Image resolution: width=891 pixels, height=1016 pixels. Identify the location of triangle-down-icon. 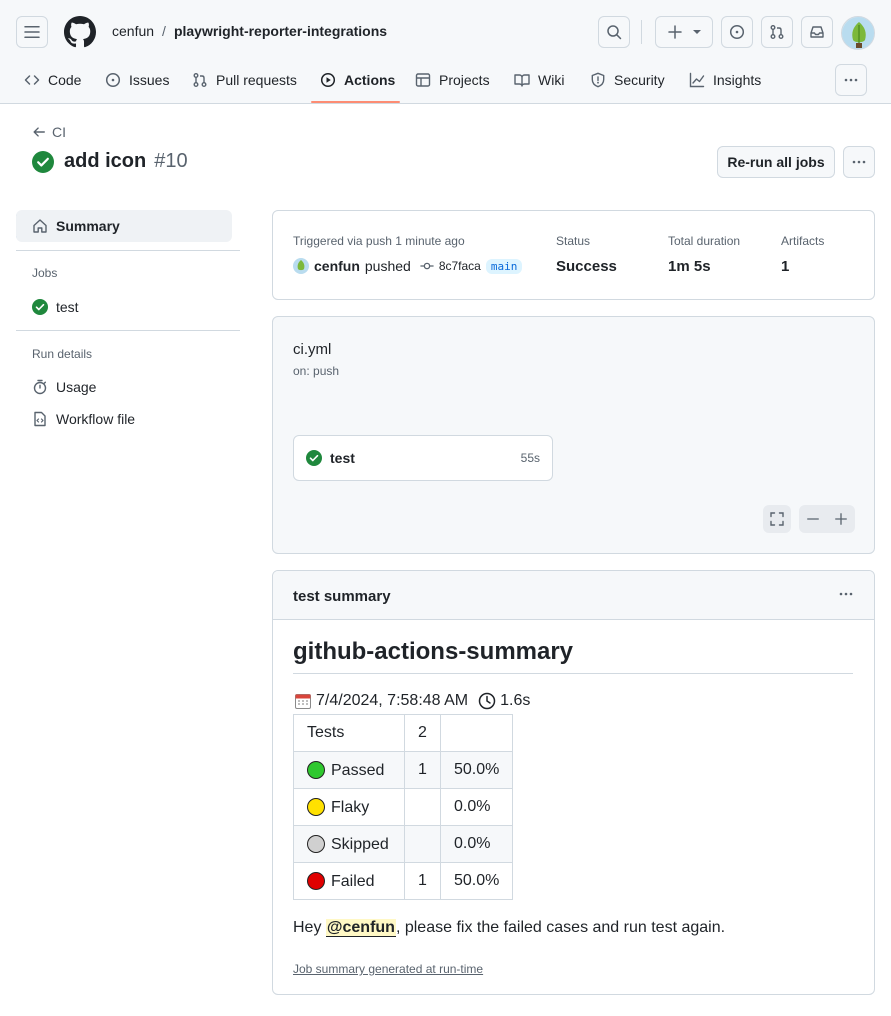
(697, 32).